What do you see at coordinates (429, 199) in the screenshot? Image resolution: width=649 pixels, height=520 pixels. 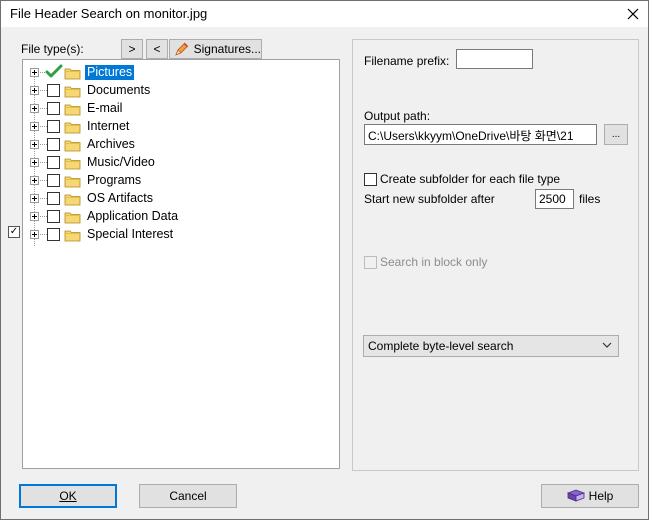 I see `start-new-label: Start new subfolder after` at bounding box center [429, 199].